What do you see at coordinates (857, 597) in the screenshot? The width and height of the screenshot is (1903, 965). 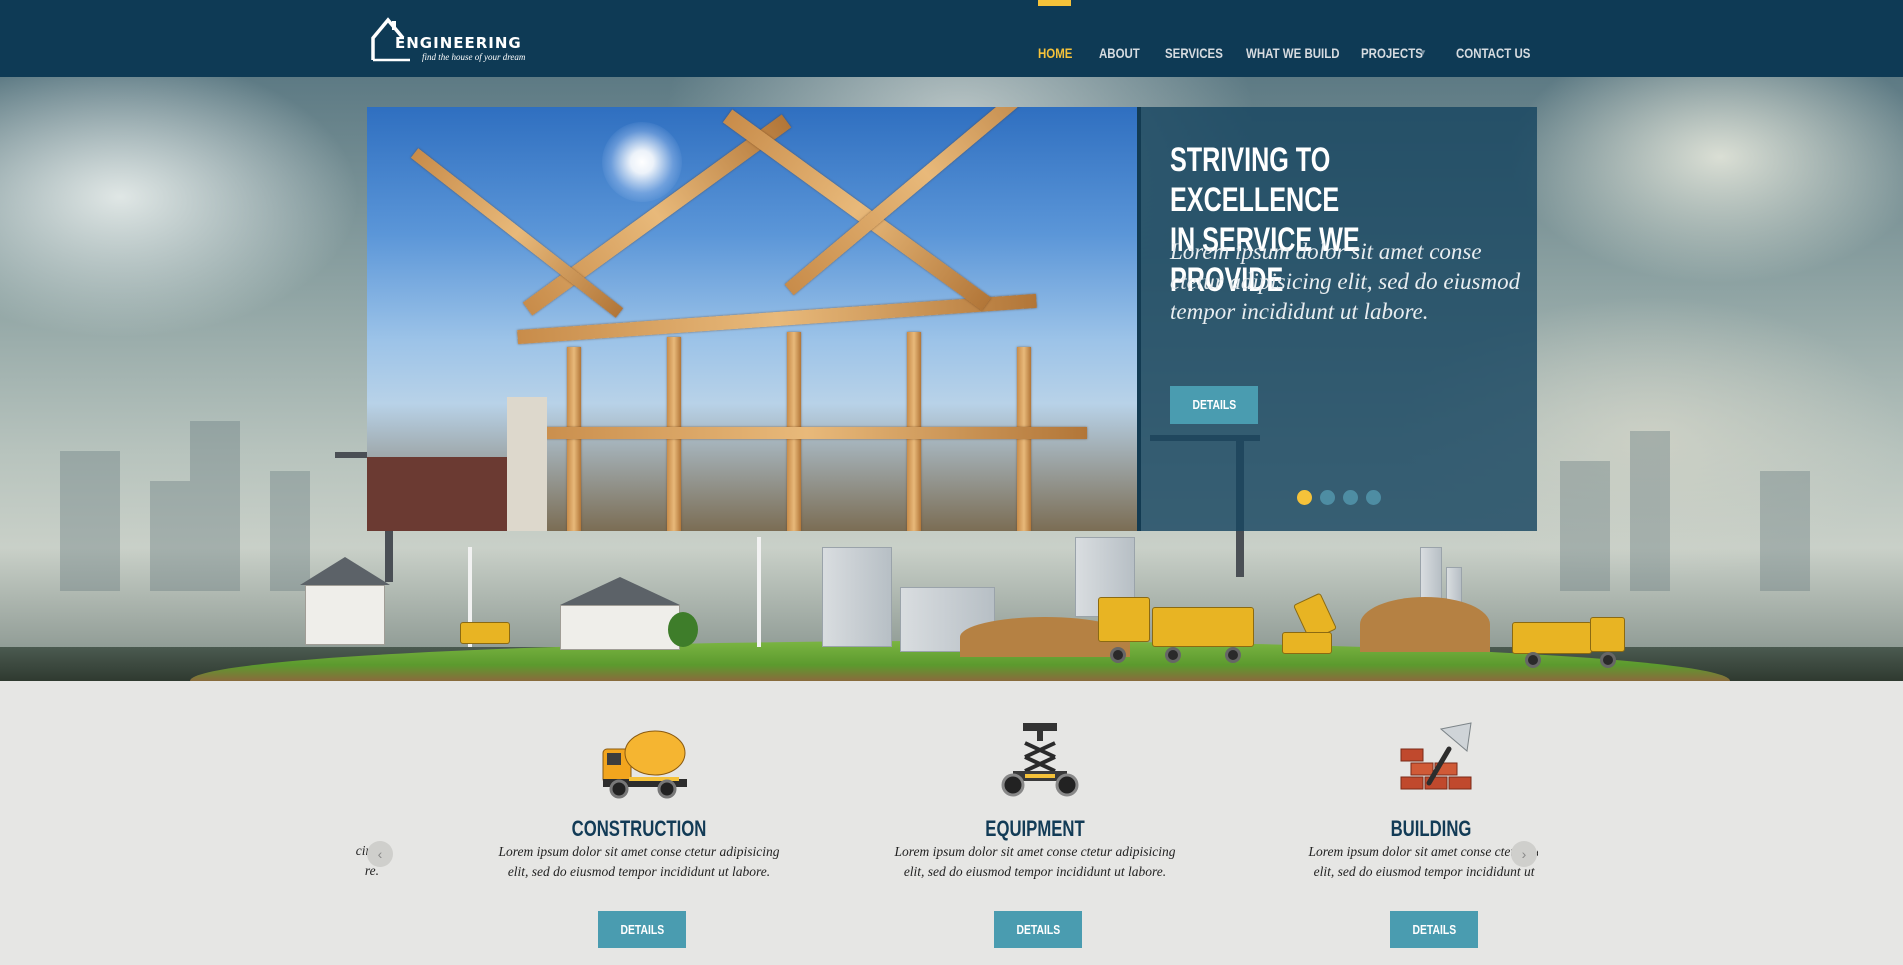 I see `office-tower` at bounding box center [857, 597].